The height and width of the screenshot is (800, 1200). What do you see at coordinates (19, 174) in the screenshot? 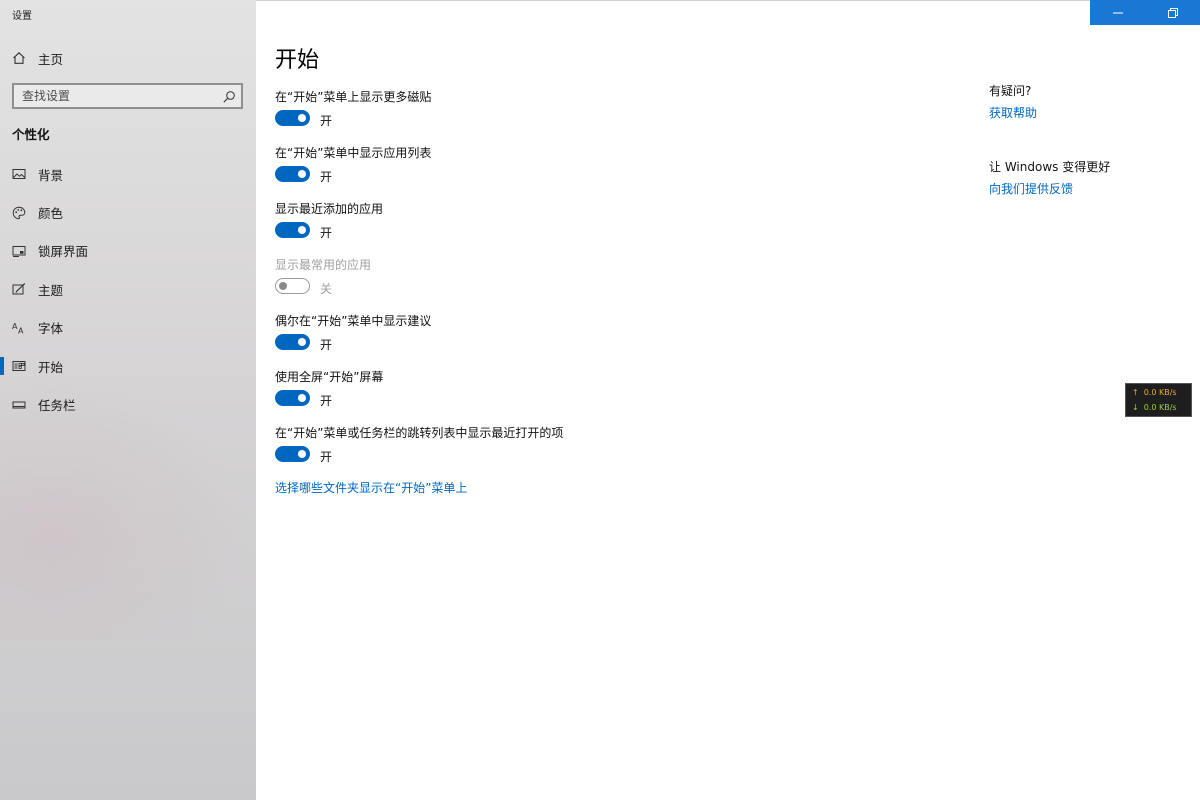
I see `image-icon` at bounding box center [19, 174].